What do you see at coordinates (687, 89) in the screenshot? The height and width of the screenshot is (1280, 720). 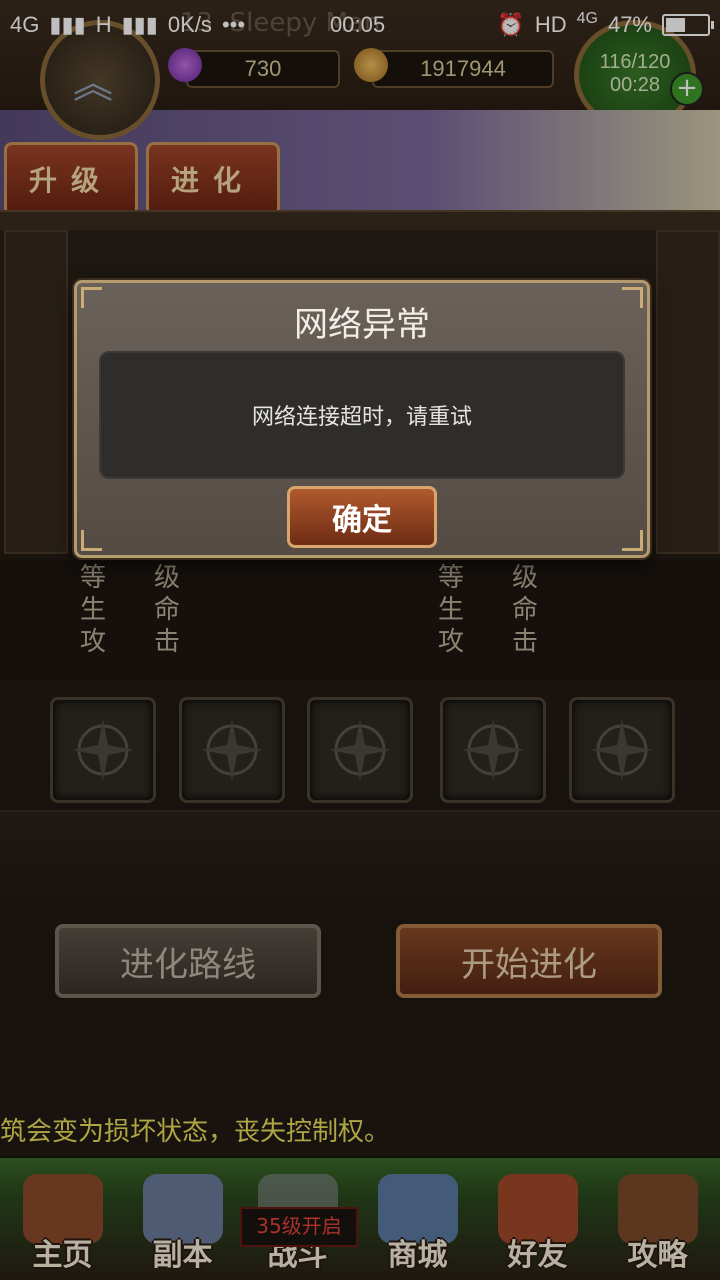 I see `add-energy-button: +` at bounding box center [687, 89].